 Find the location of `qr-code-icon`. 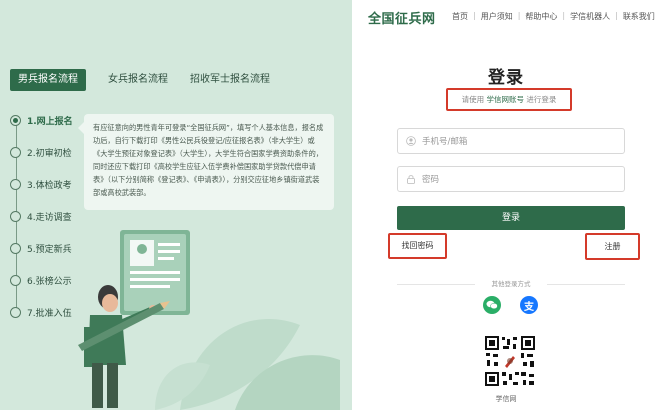

qr-code-icon is located at coordinates (510, 361).